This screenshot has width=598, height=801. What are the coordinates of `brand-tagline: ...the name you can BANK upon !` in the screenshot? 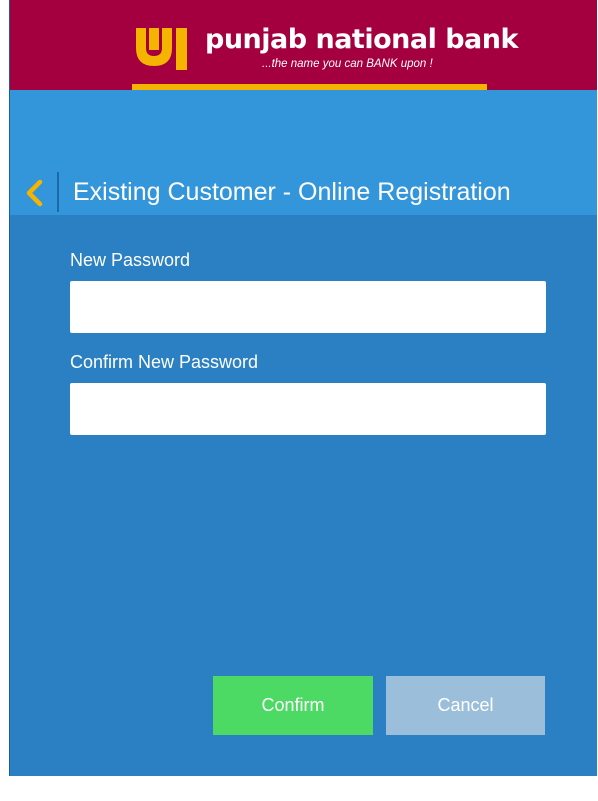 It's located at (347, 64).